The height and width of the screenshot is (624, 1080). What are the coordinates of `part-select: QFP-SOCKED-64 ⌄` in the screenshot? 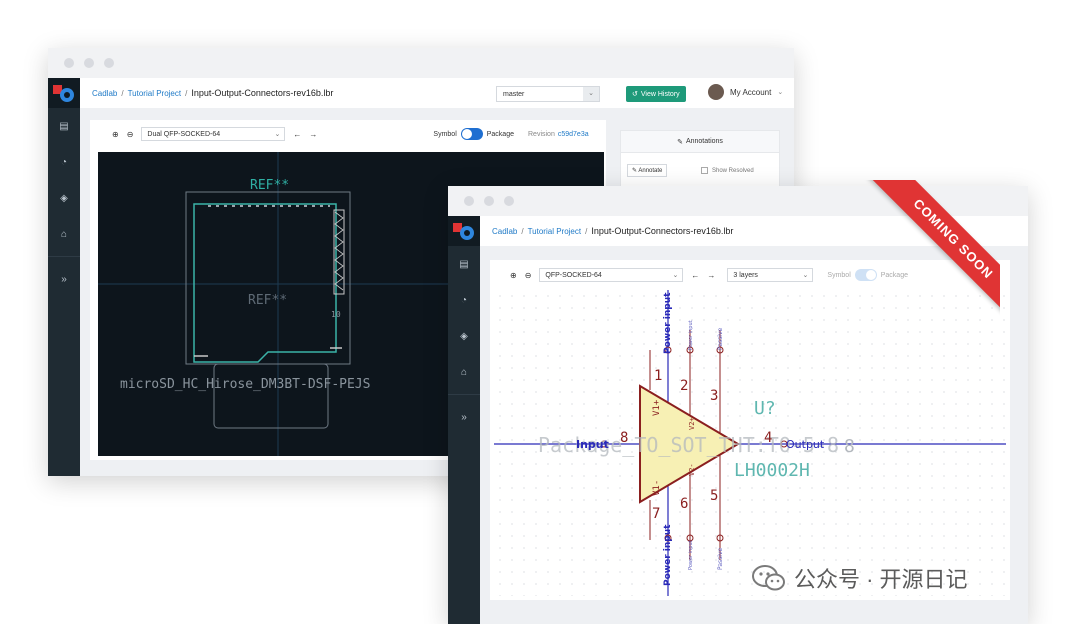 It's located at (611, 275).